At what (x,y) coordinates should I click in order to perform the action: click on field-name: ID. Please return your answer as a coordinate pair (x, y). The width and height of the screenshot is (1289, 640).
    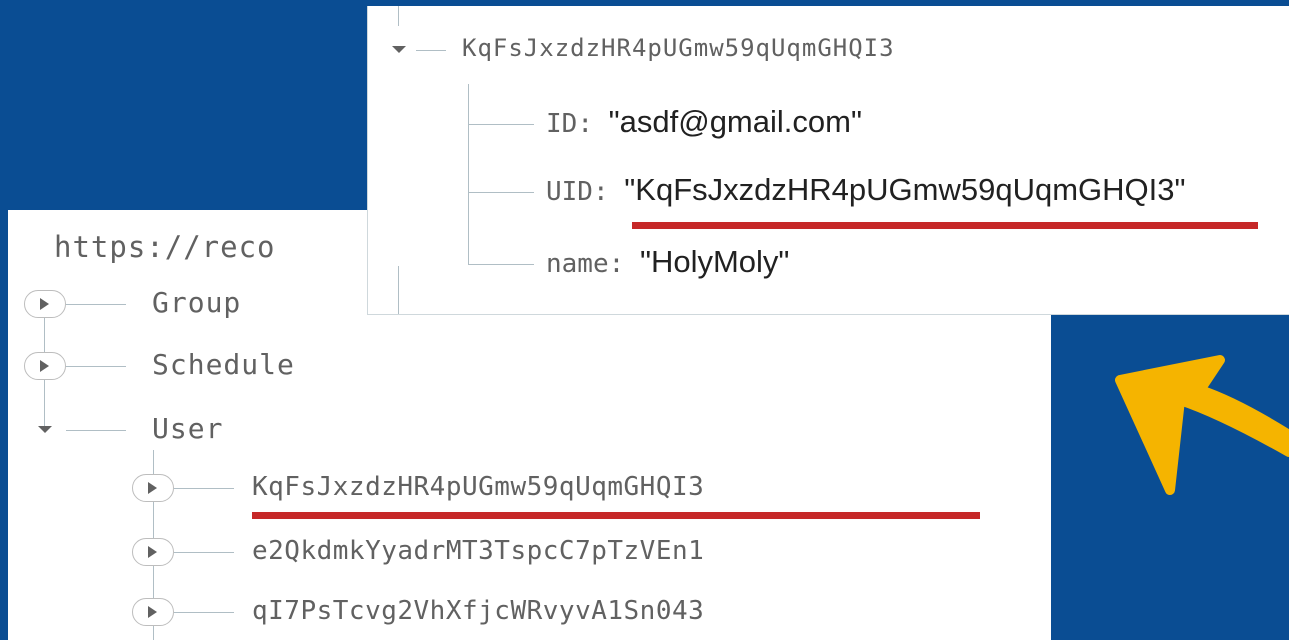
    Looking at the image, I should click on (562, 124).